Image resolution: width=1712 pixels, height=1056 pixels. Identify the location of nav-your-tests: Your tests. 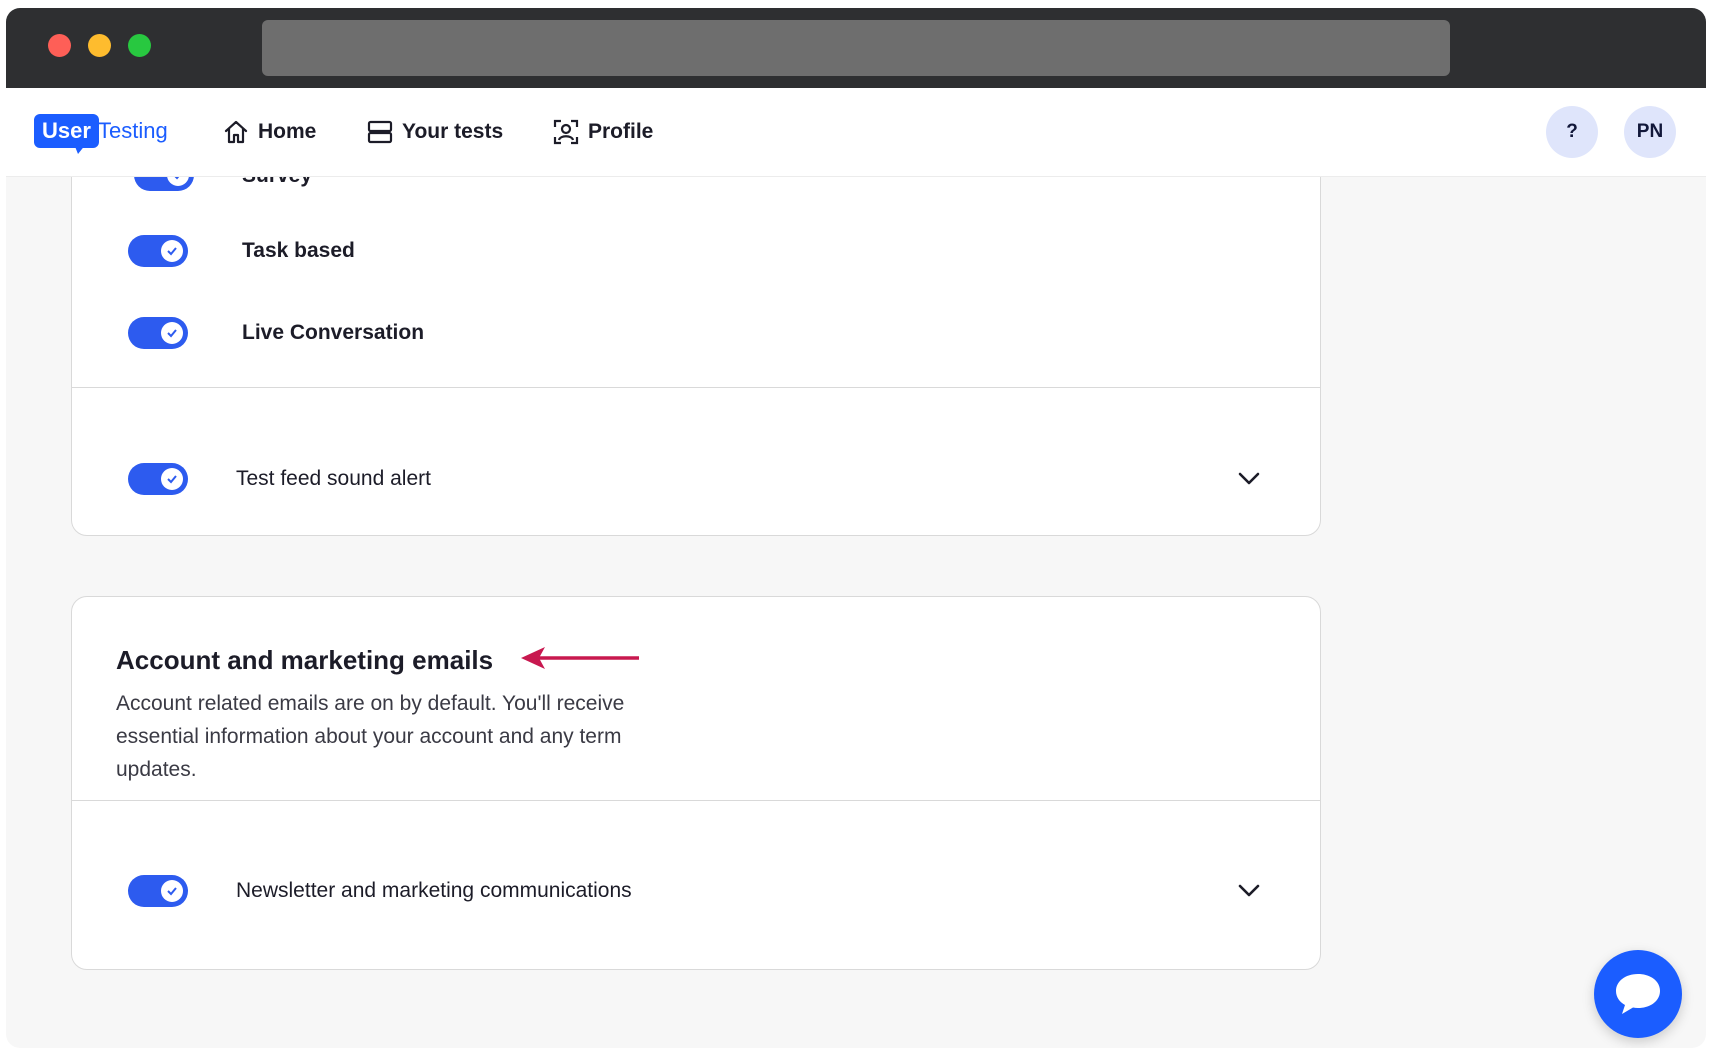
(434, 132).